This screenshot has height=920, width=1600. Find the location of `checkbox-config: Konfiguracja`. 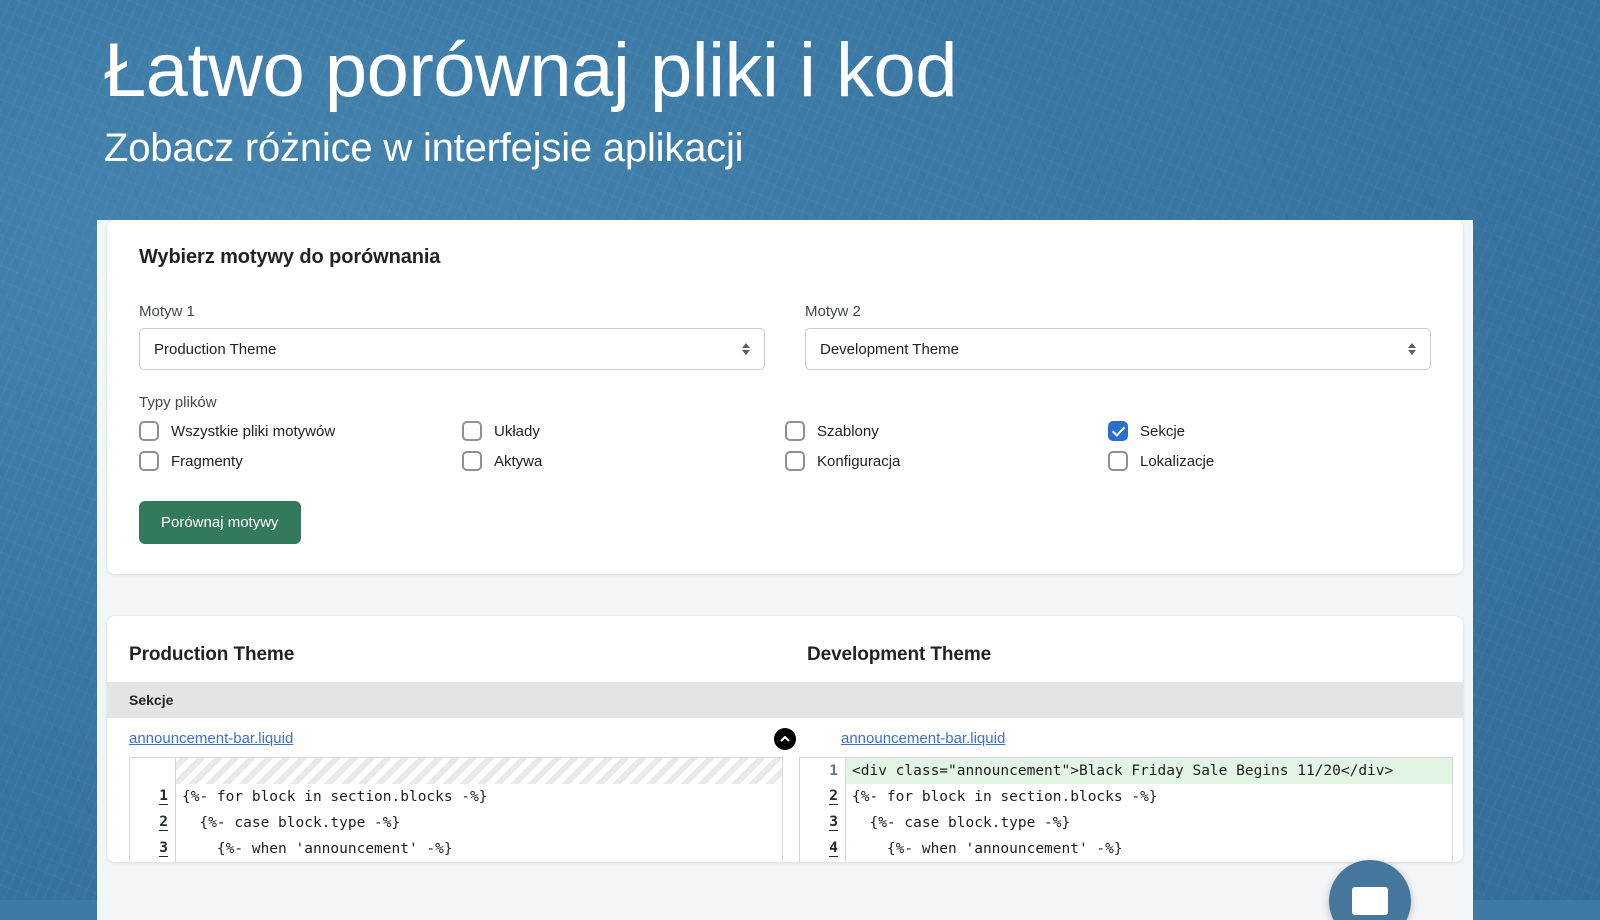

checkbox-config: Konfiguracja is located at coordinates (946, 461).